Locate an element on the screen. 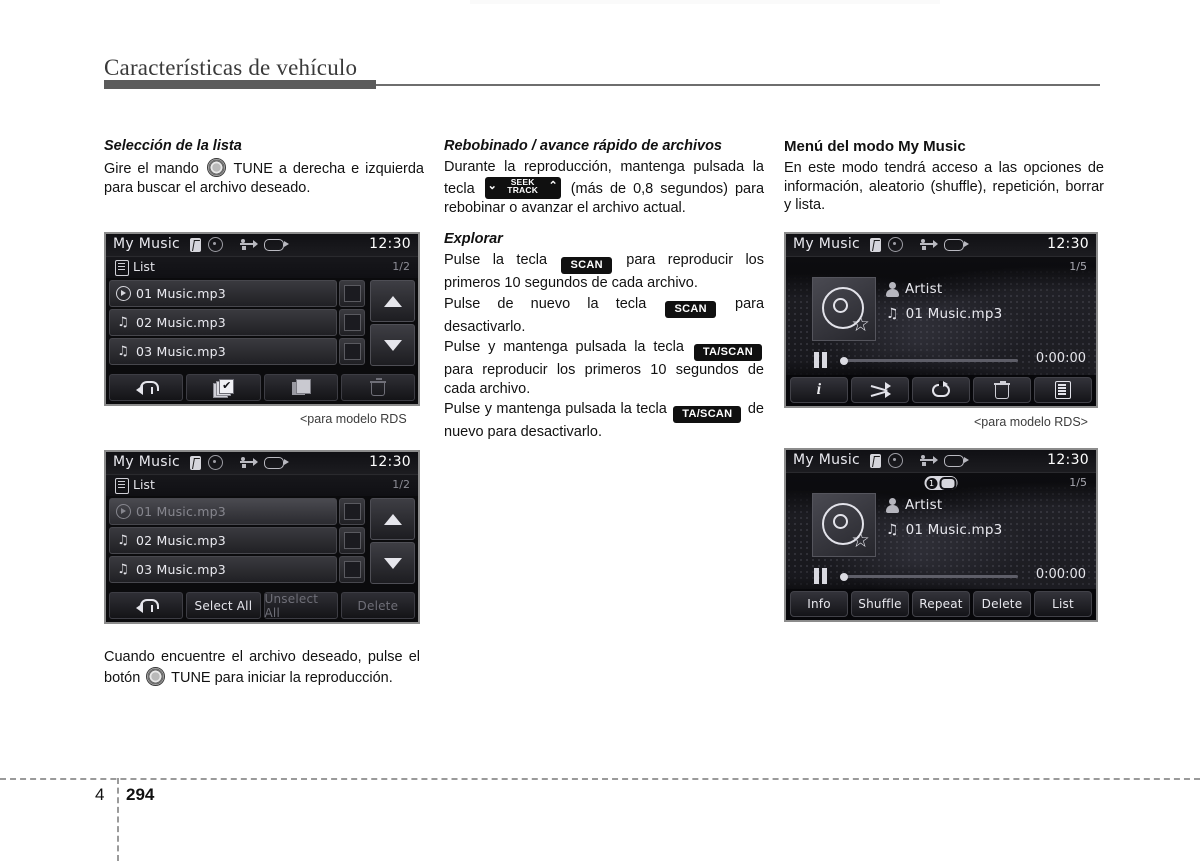  caption-rds-left: <para modelo RDS is located at coordinates (353, 419).